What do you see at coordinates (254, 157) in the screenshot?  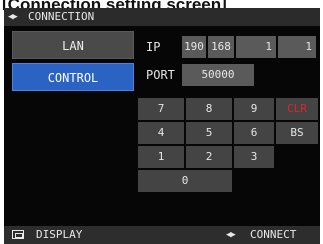 I see `key-3: 3` at bounding box center [254, 157].